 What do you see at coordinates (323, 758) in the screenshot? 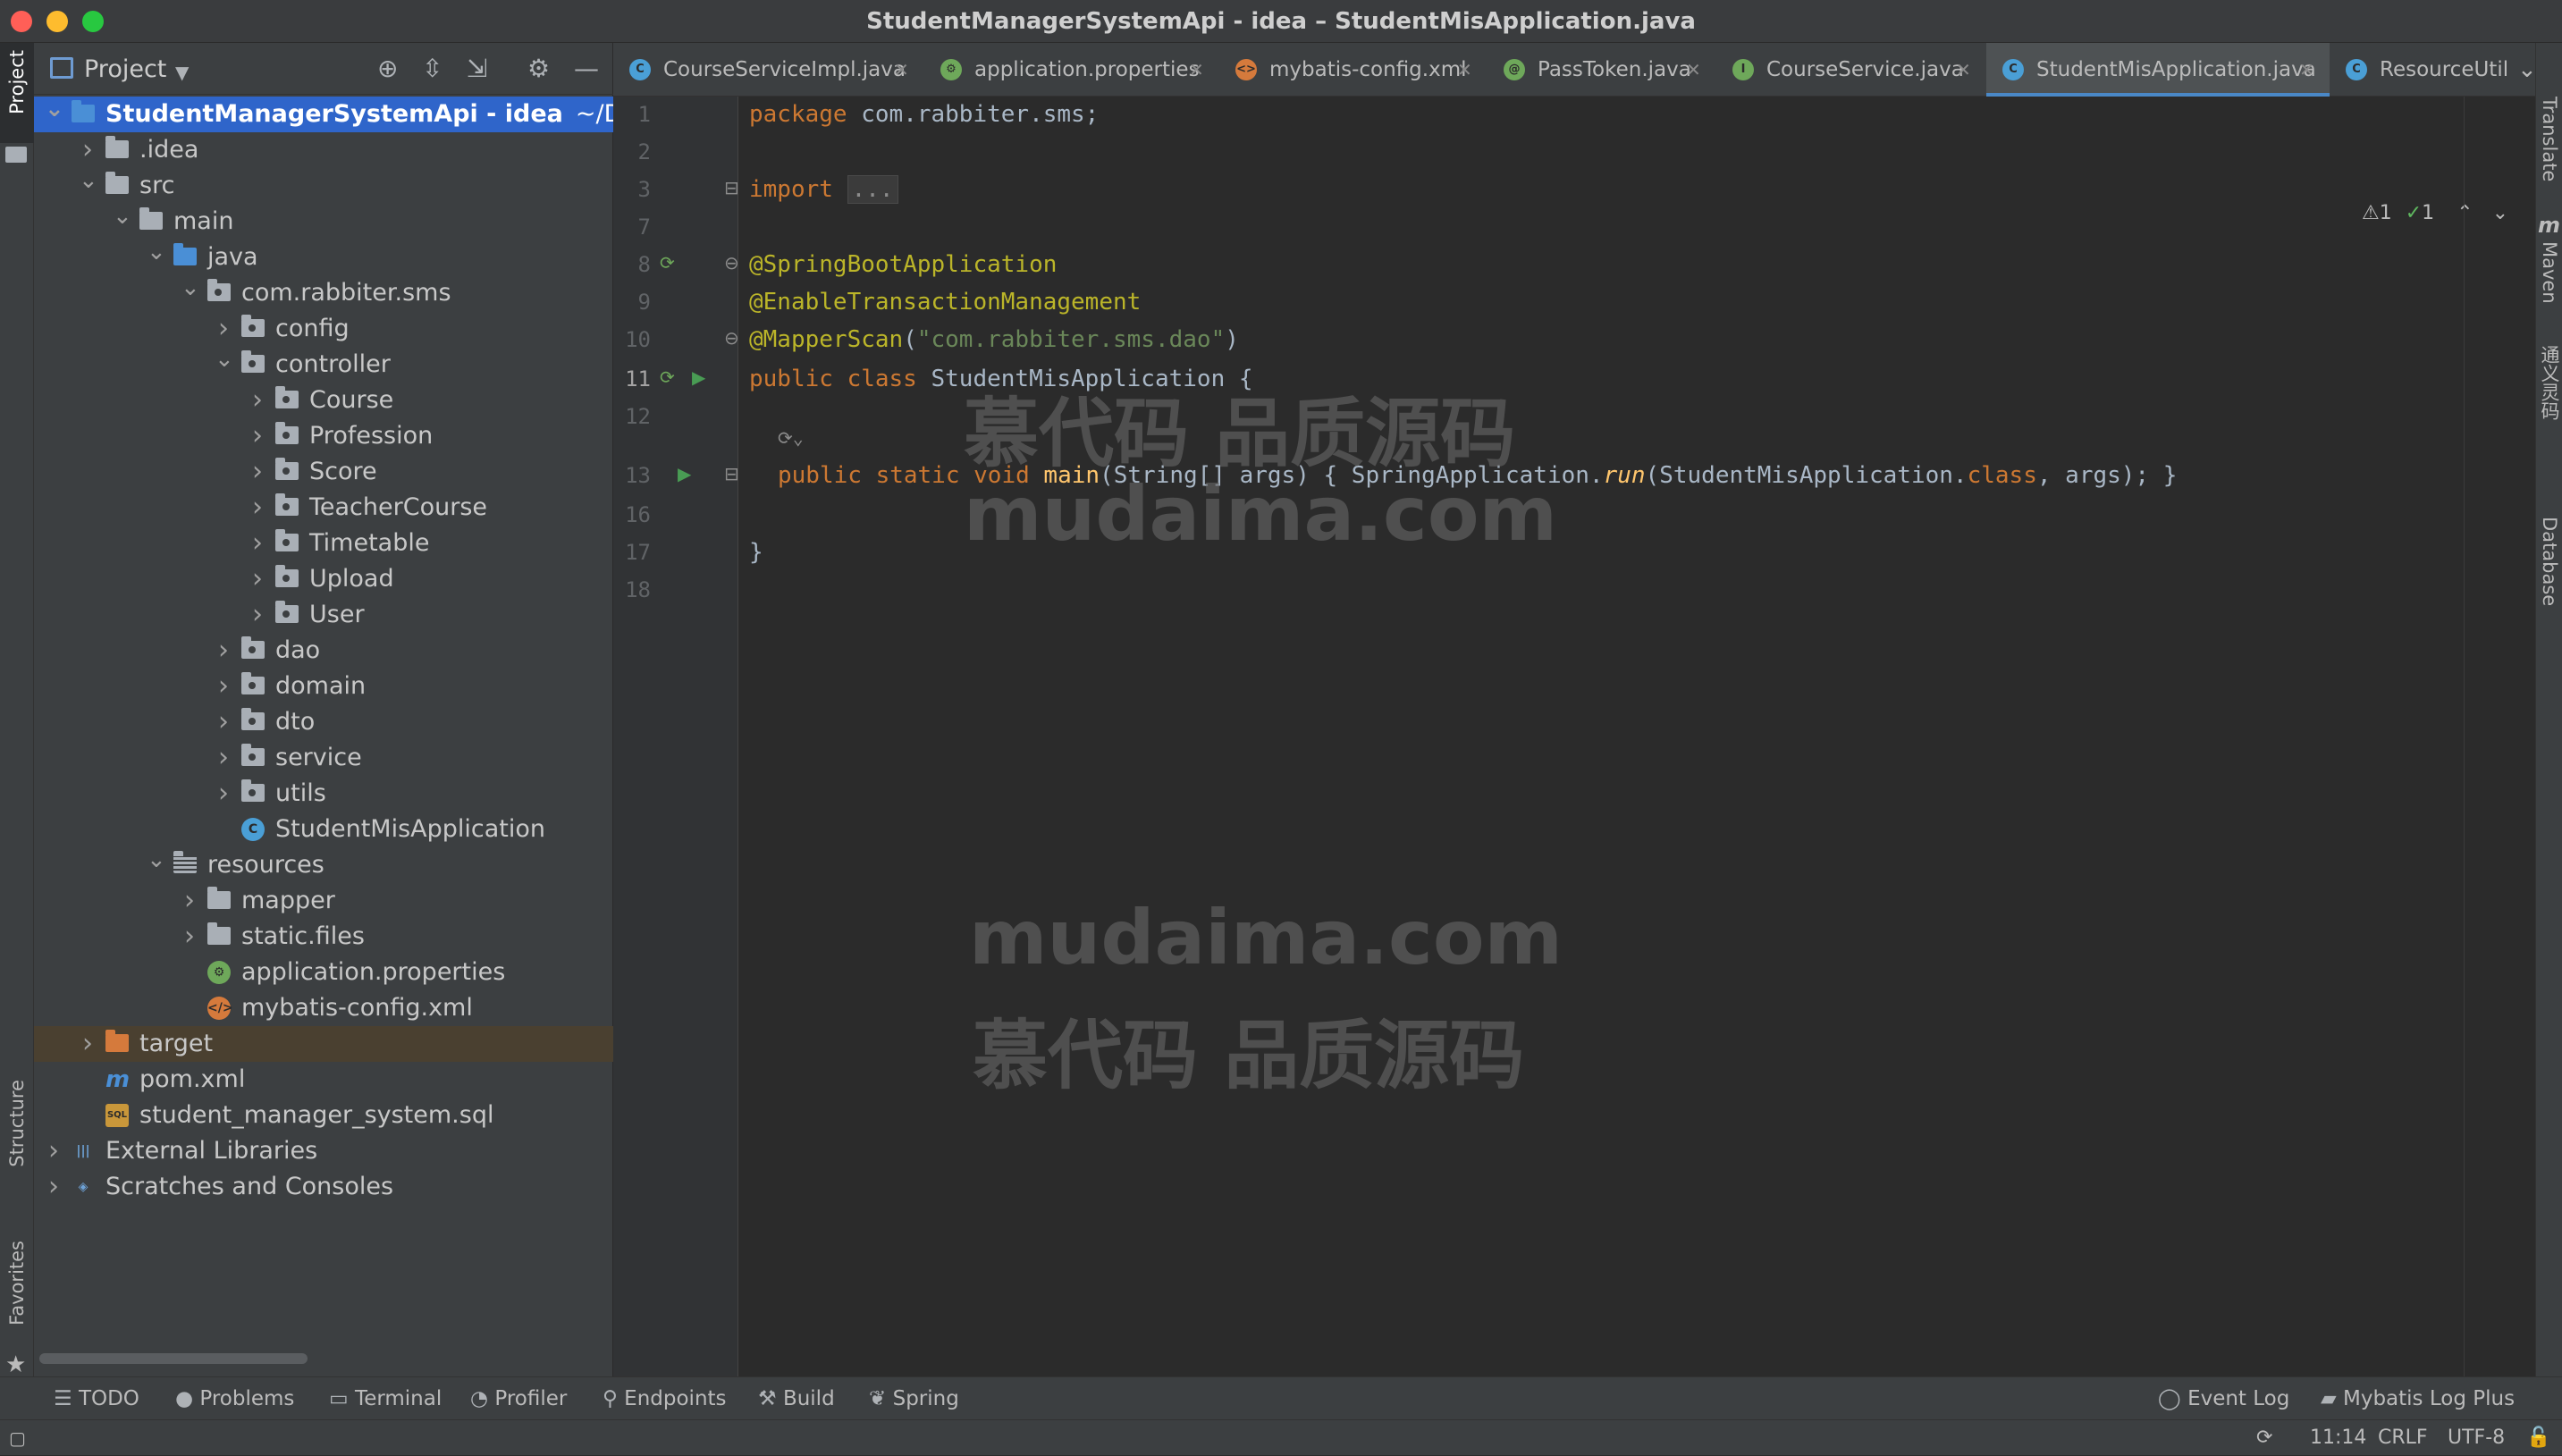
I see `tree-item: › service` at bounding box center [323, 758].